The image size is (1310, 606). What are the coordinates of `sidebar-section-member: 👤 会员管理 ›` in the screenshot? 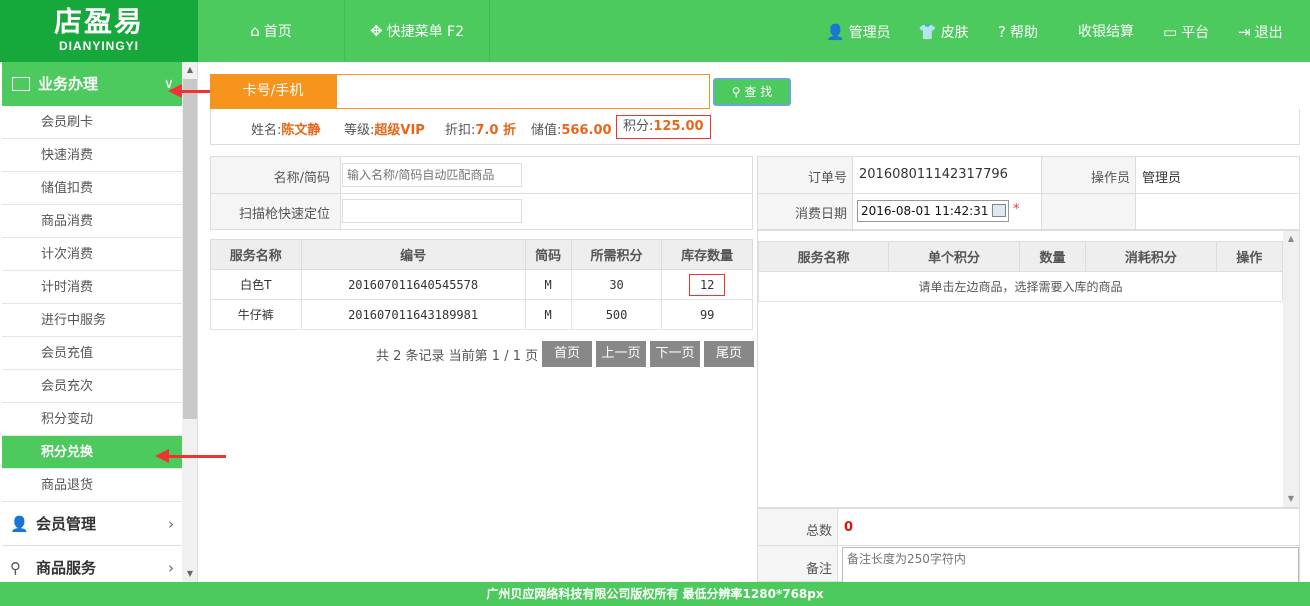 It's located at (92, 524).